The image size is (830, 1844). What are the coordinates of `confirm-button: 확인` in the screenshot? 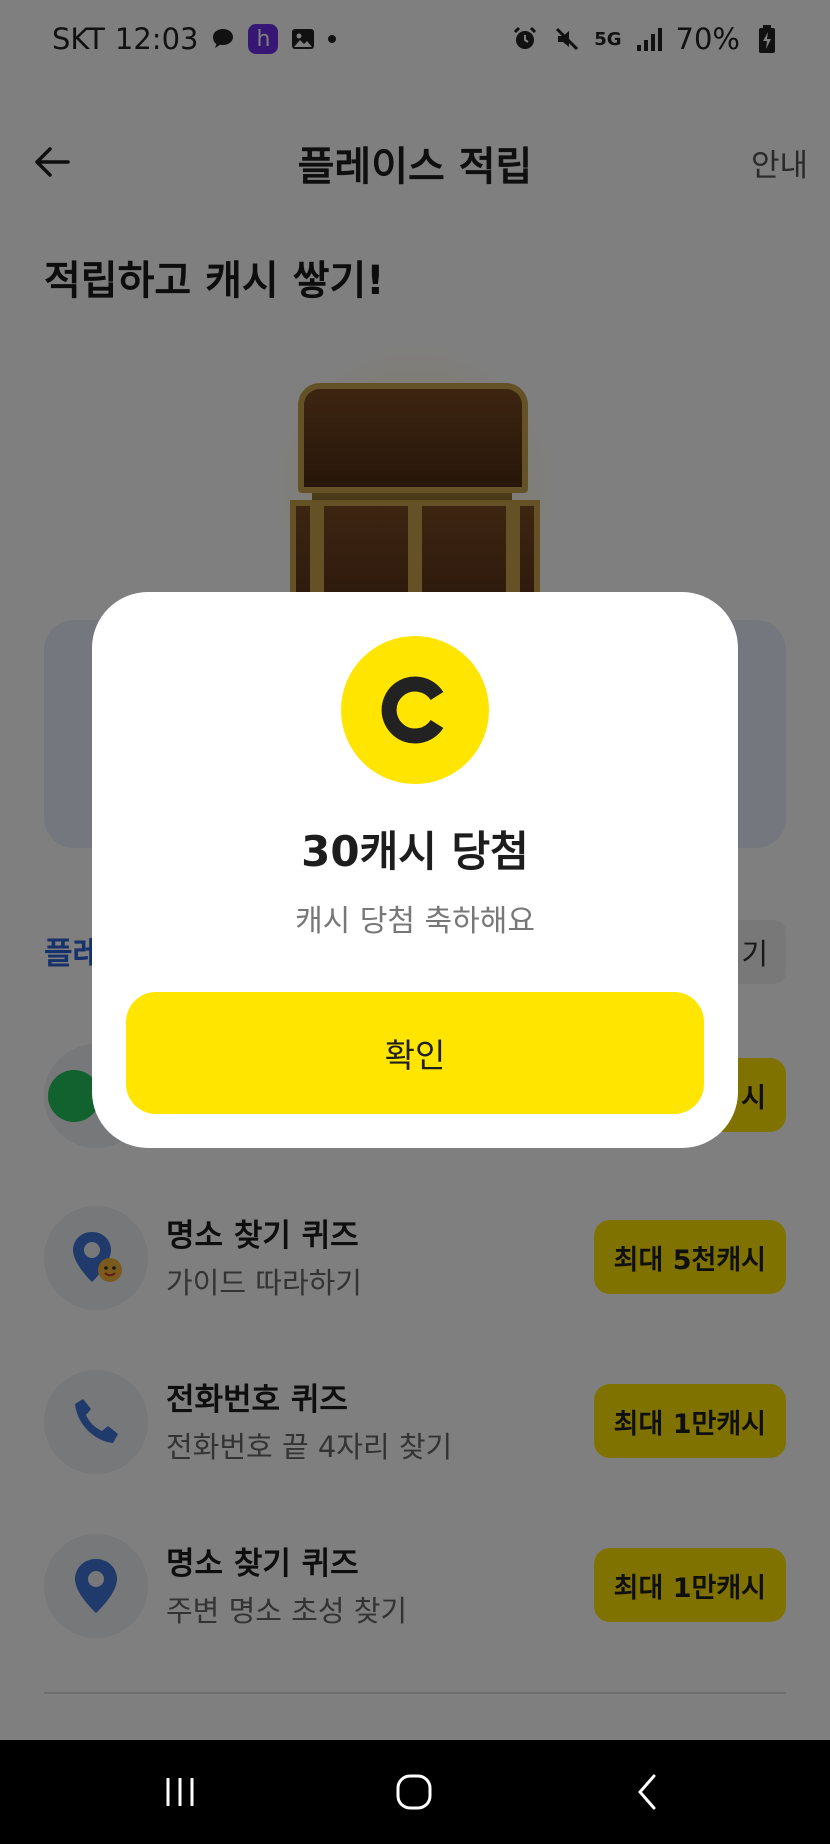 It's located at (415, 1053).